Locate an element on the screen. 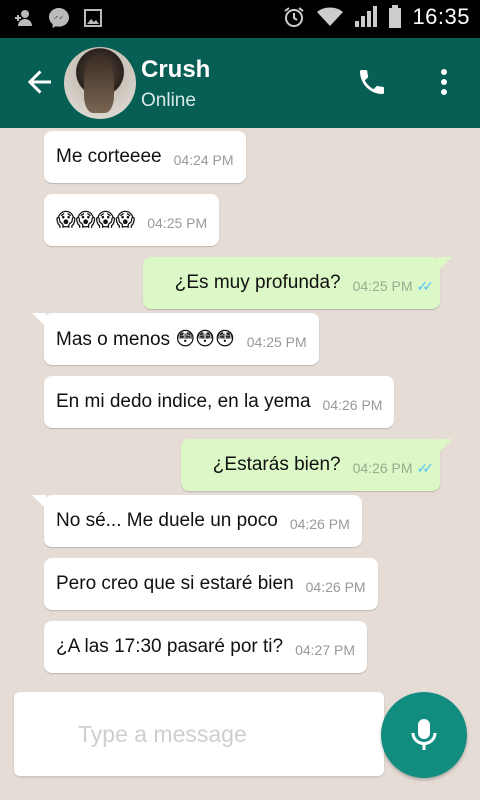 This screenshot has height=800, width=480. message-bubble-incoming: ¿A las 17:30 pasaré por ti? 04:27 PM is located at coordinates (206, 647).